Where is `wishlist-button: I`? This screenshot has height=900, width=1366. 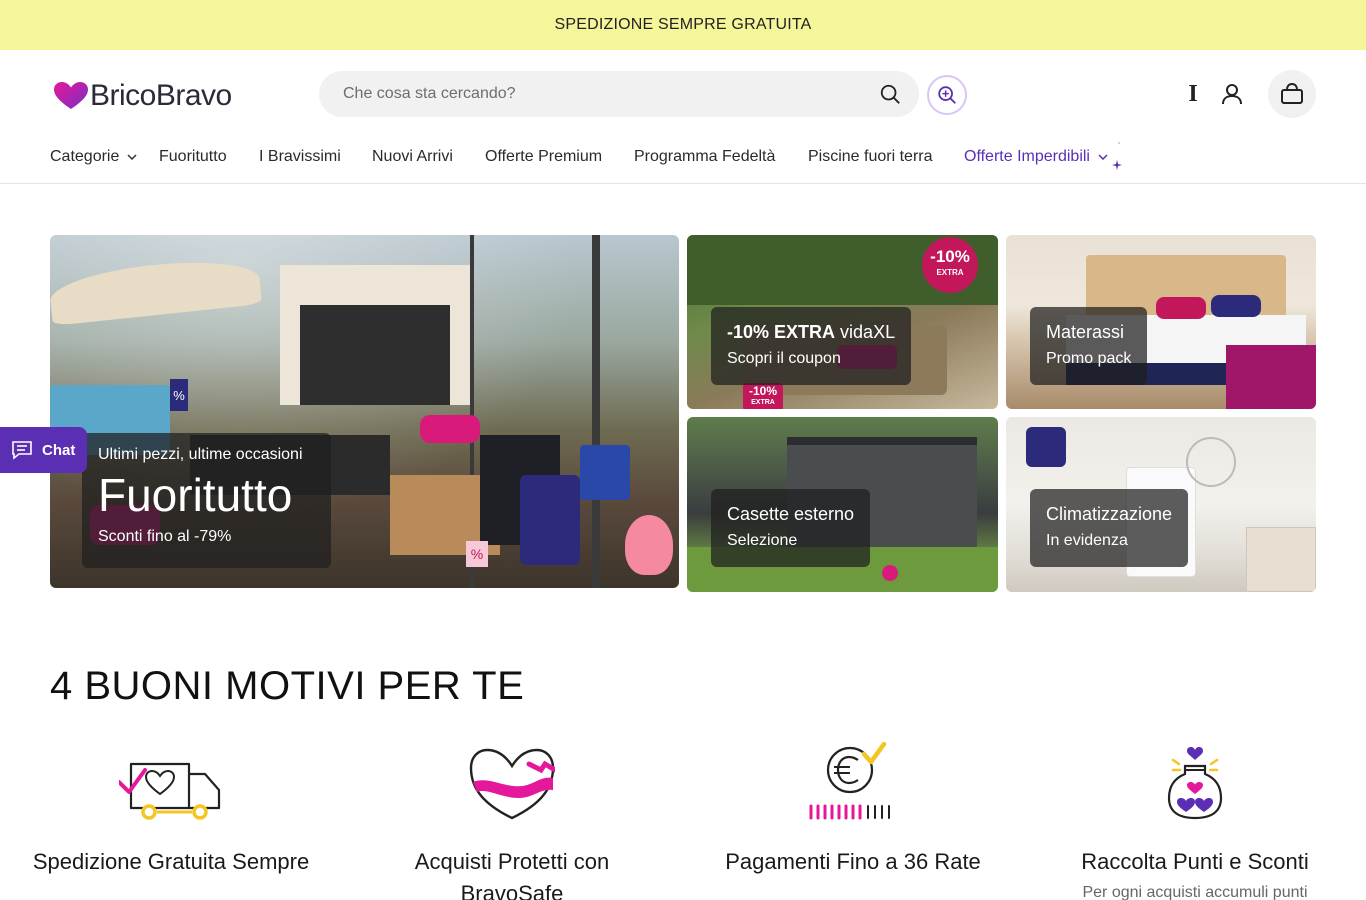
wishlist-button: I is located at coordinates (1193, 94).